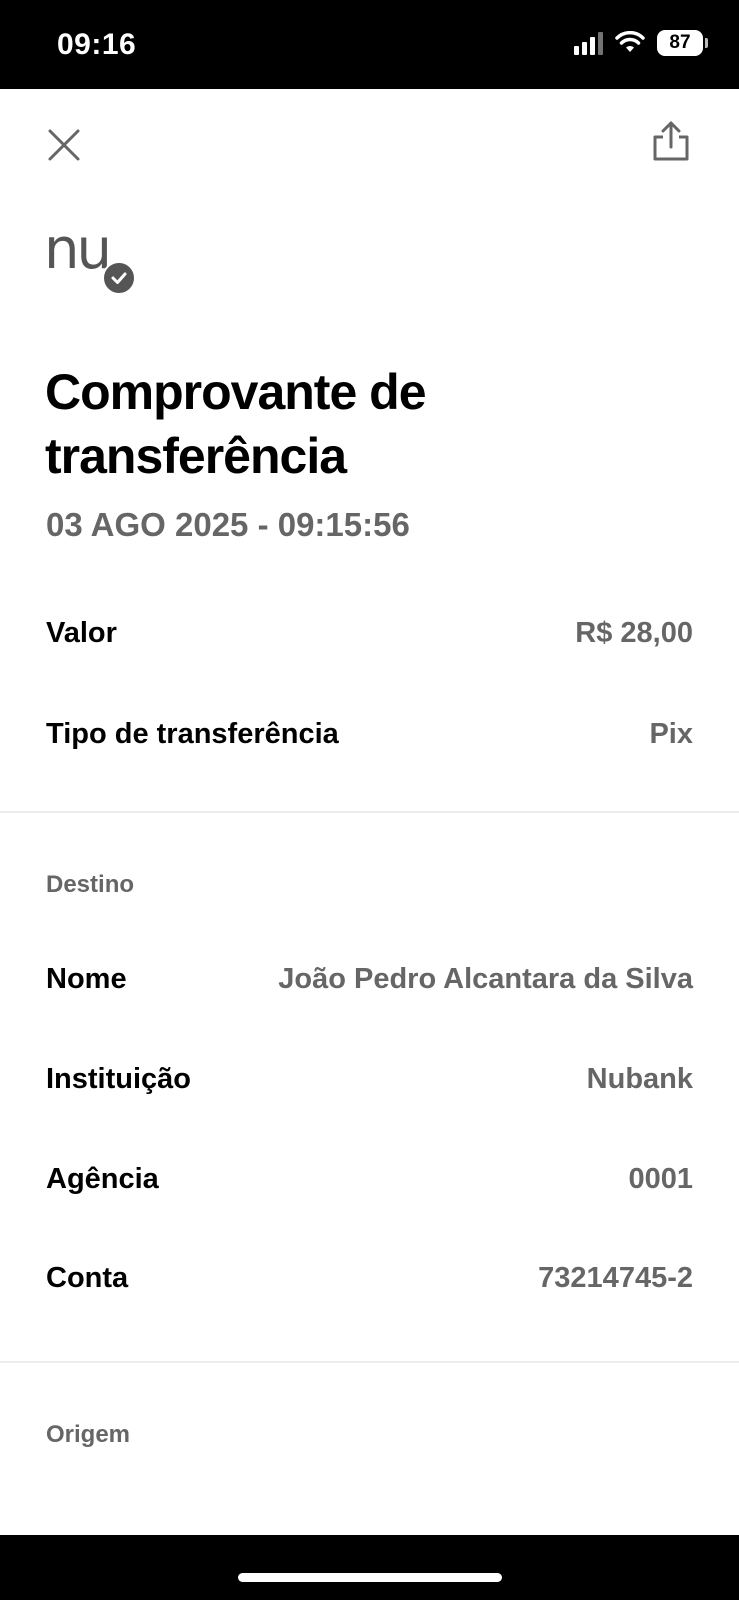 The width and height of the screenshot is (739, 1600). What do you see at coordinates (588, 43) in the screenshot?
I see `cellular-signal-icon` at bounding box center [588, 43].